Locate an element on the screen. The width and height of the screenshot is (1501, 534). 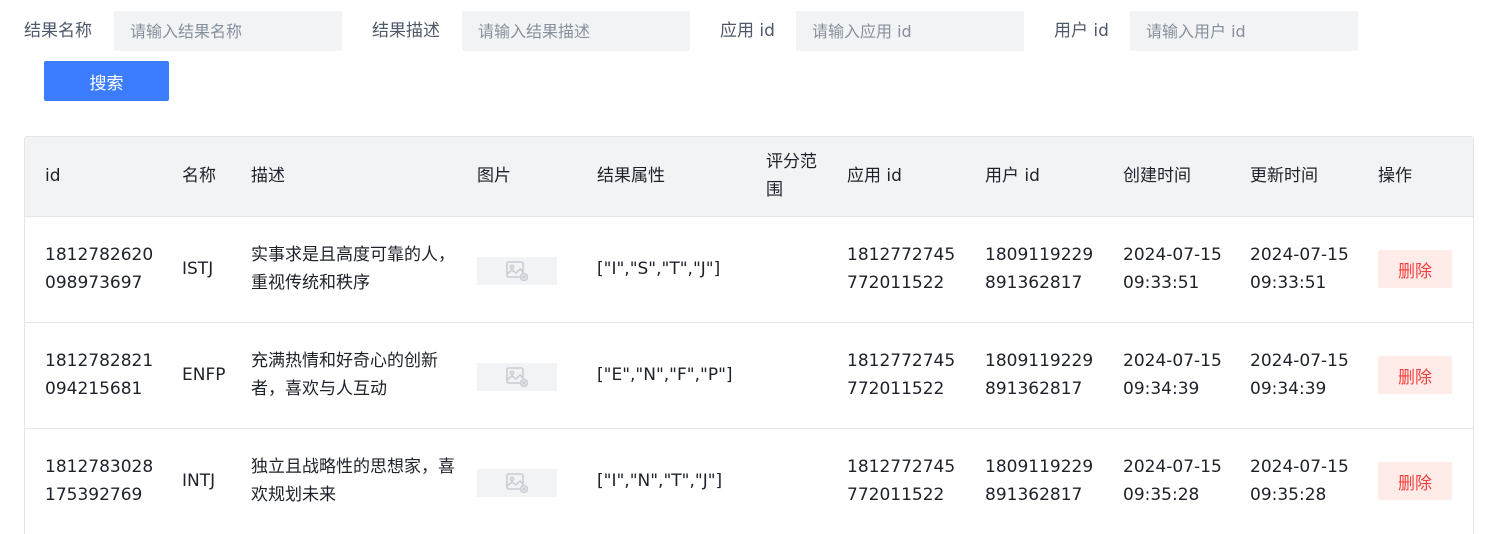
col-header-score: 评分范围 is located at coordinates (791, 176).